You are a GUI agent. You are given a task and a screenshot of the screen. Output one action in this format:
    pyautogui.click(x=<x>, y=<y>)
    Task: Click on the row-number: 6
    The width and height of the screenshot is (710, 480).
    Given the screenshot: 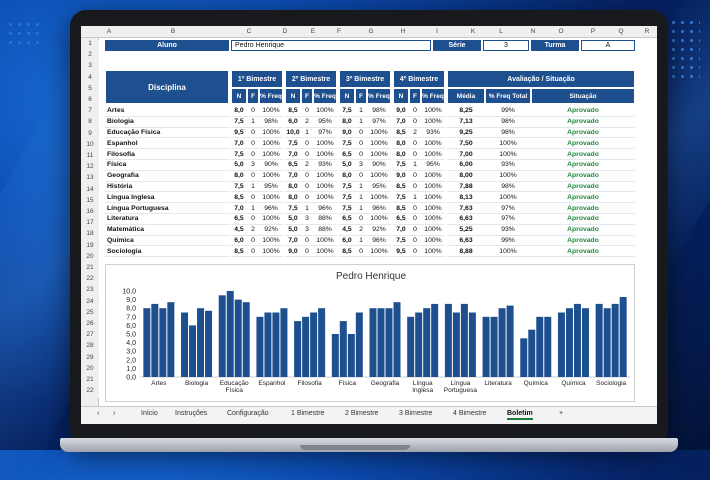 What is the action you would take?
    pyautogui.click(x=90, y=101)
    